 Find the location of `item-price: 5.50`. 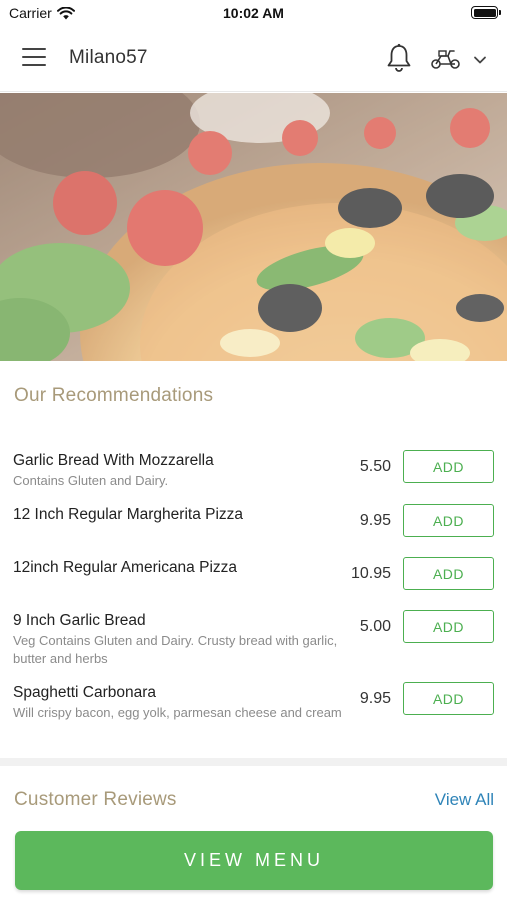

item-price: 5.50 is located at coordinates (375, 466).